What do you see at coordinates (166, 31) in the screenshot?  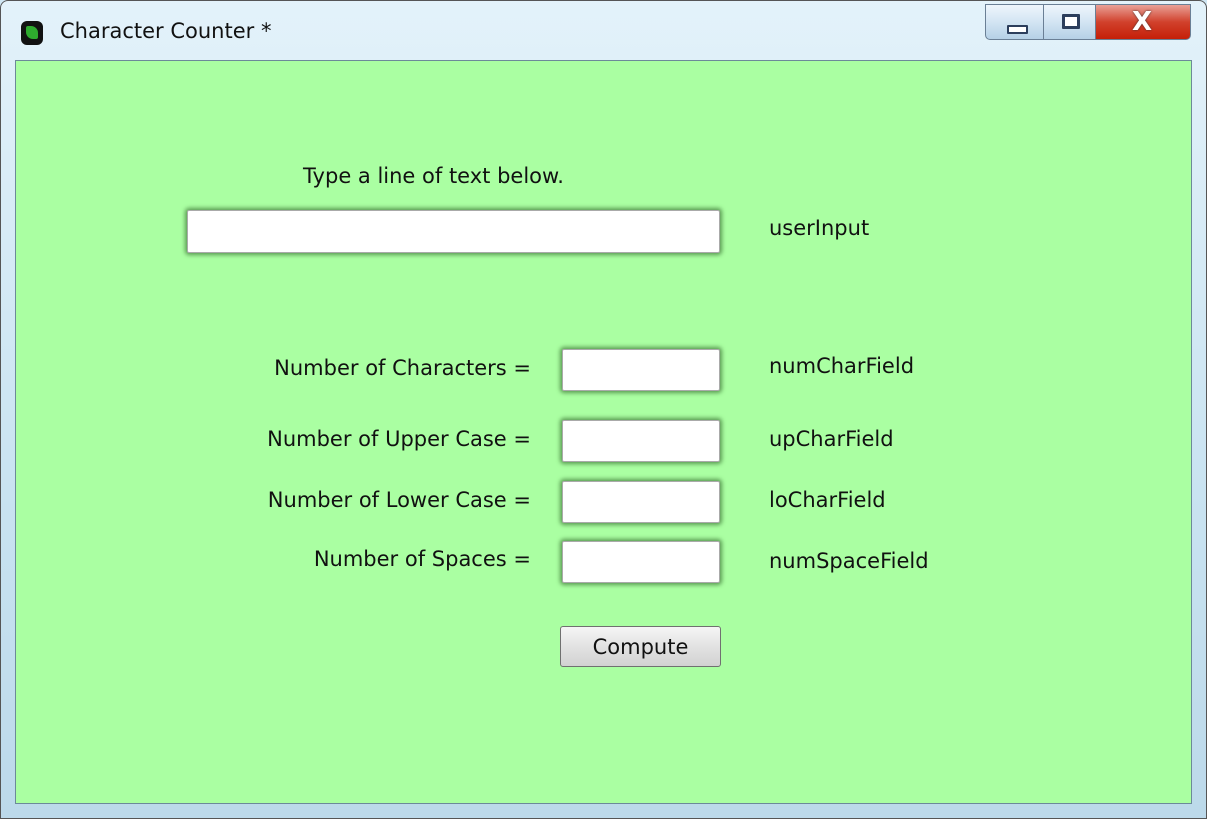 I see `window-title: Character Counter *` at bounding box center [166, 31].